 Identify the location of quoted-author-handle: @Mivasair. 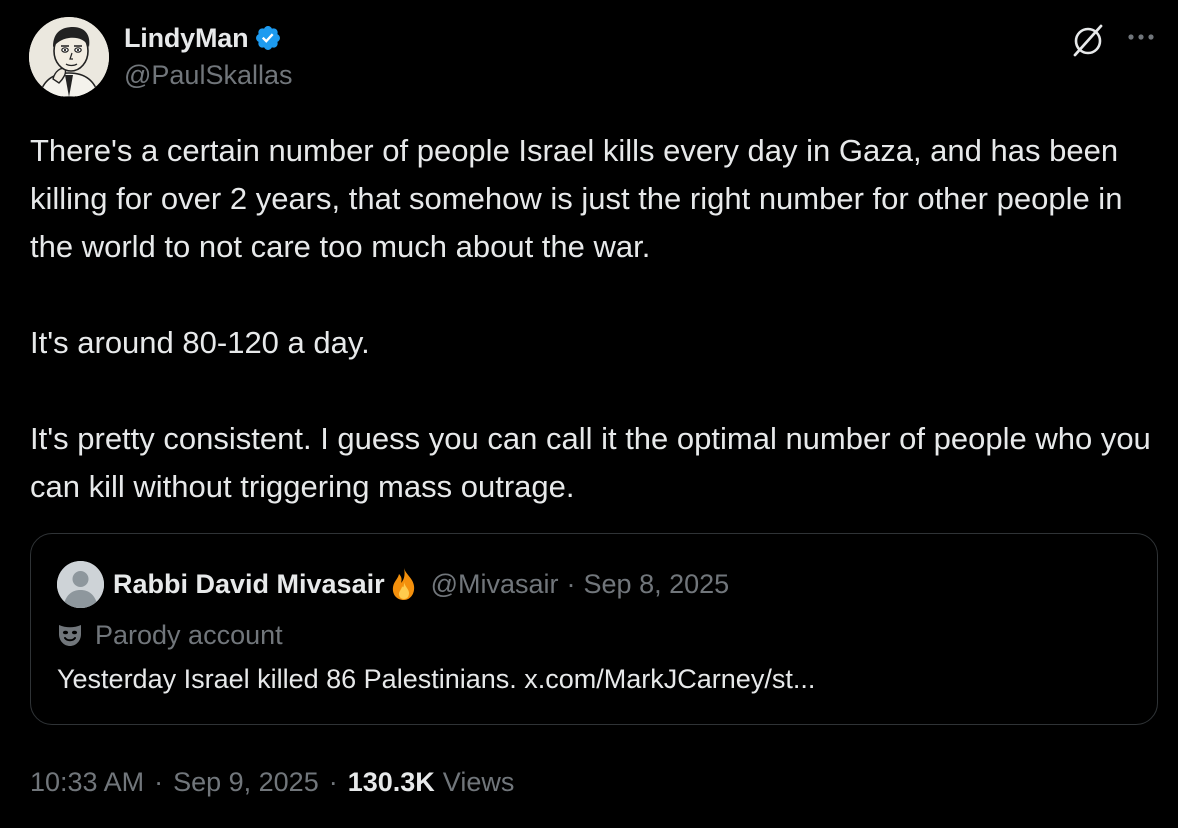
(495, 584).